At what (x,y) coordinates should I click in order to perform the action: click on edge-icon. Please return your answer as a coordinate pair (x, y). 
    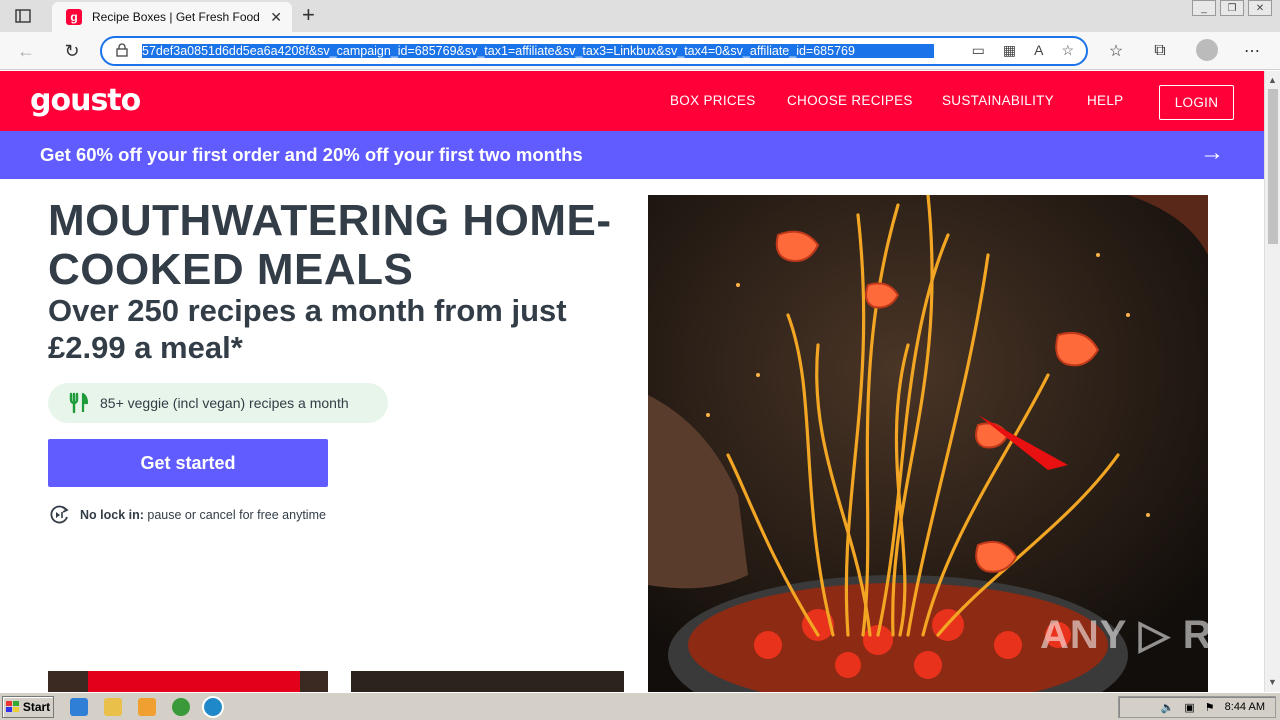
    Looking at the image, I should click on (213, 707).